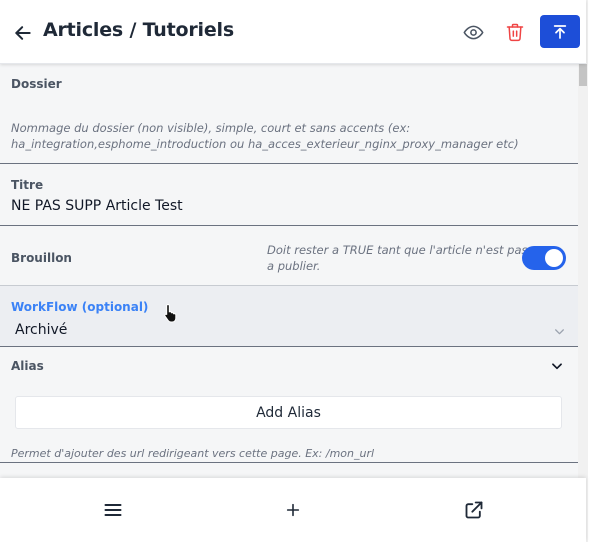 The image size is (590, 542). What do you see at coordinates (294, 266) in the screenshot?
I see `brouillon-hint-line2: a publier.` at bounding box center [294, 266].